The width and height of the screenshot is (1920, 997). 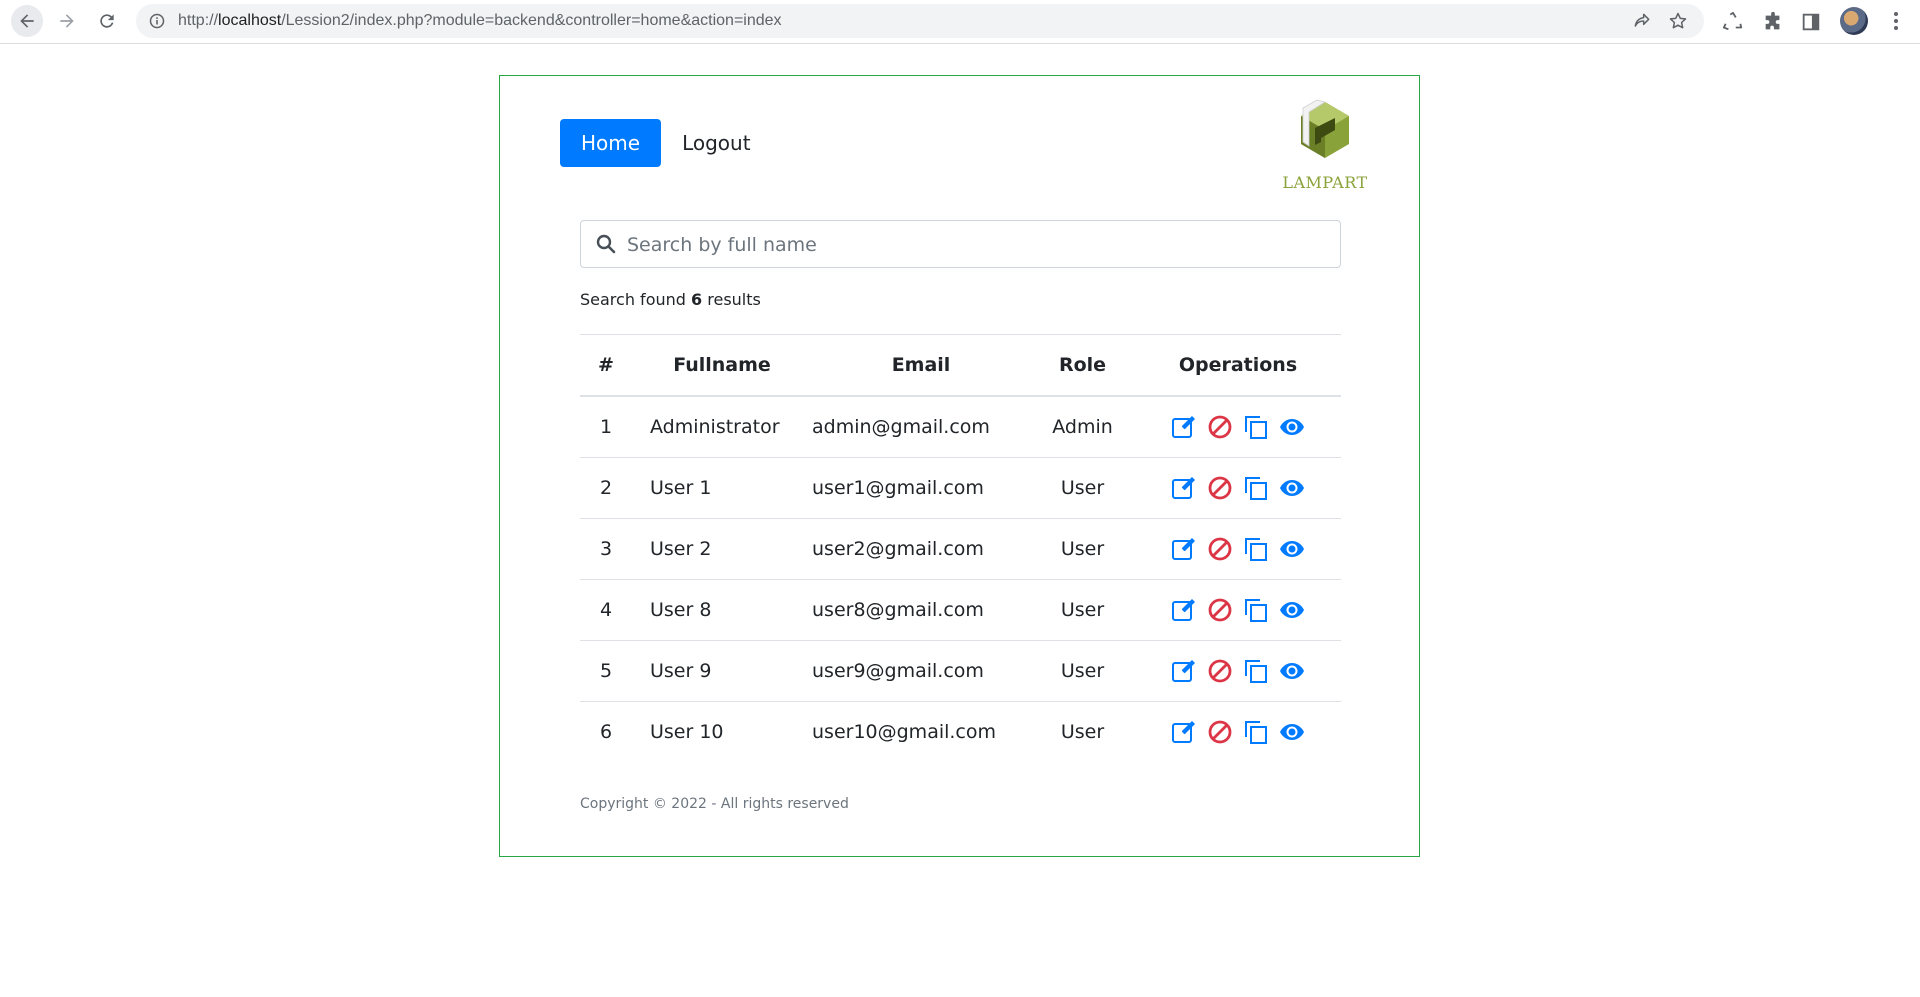 What do you see at coordinates (722, 488) in the screenshot?
I see `cell-fullname: User 1` at bounding box center [722, 488].